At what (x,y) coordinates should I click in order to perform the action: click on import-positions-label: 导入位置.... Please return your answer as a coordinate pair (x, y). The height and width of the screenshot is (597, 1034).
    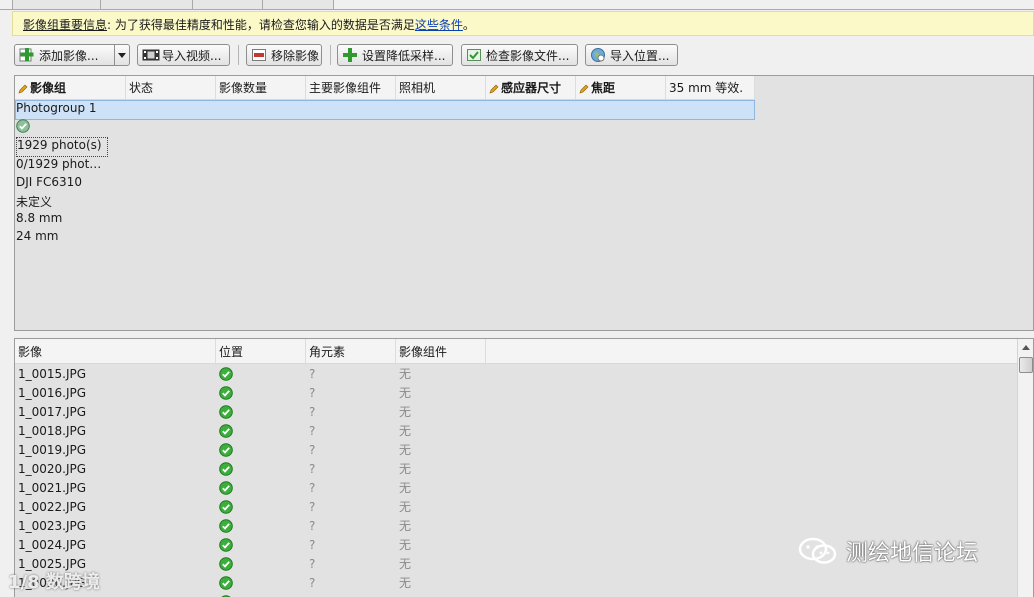
    Looking at the image, I should click on (640, 55).